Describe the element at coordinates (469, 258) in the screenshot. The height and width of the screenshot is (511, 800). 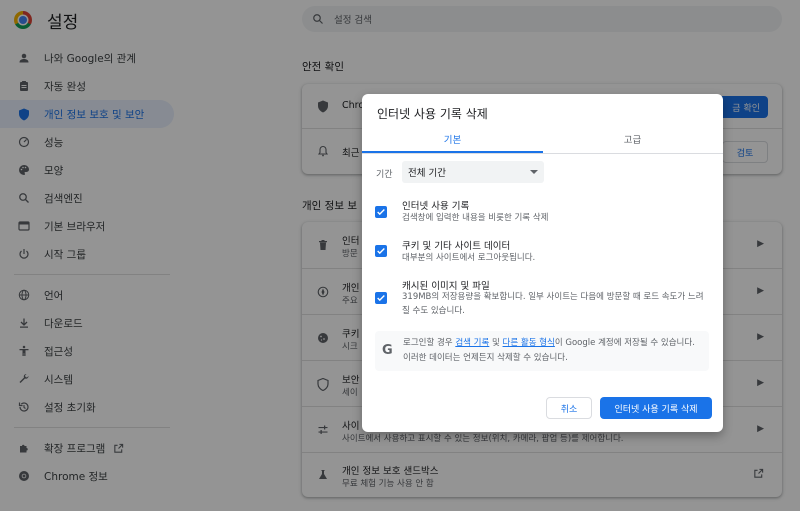
I see `option-description: 대부분의 사이트에서 로그아웃됩니다.` at that location.